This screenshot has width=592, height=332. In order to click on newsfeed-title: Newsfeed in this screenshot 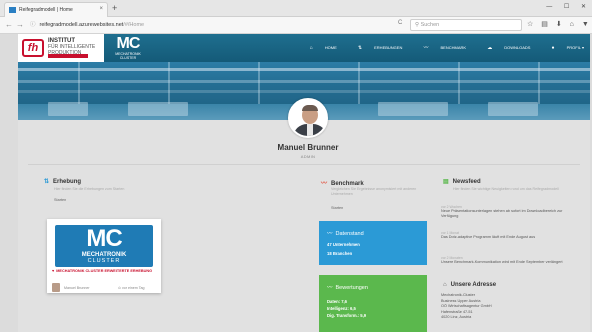, I will do `click(466, 182)`.